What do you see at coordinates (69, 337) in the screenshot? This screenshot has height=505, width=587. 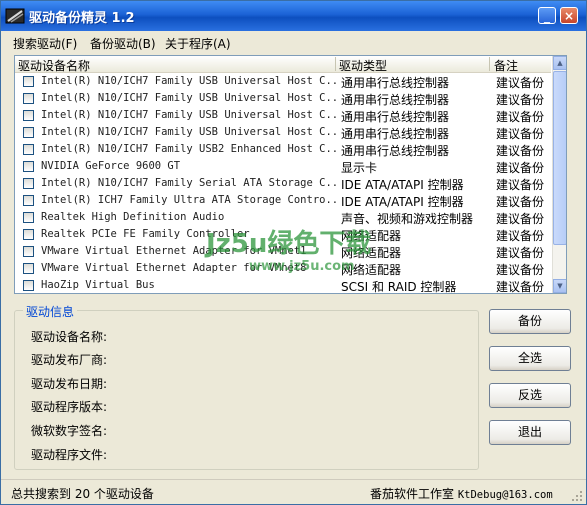 I see `label-device-name: 驱动设备名称:` at bounding box center [69, 337].